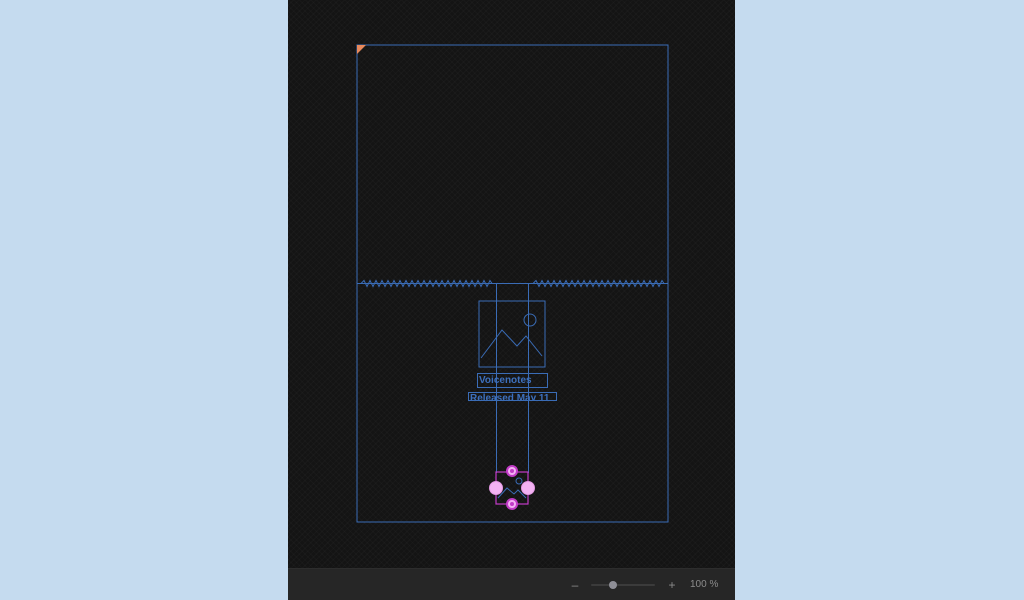 This screenshot has width=1024, height=600. Describe the element at coordinates (512, 334) in the screenshot. I see `image-placeholder-icon` at that location.